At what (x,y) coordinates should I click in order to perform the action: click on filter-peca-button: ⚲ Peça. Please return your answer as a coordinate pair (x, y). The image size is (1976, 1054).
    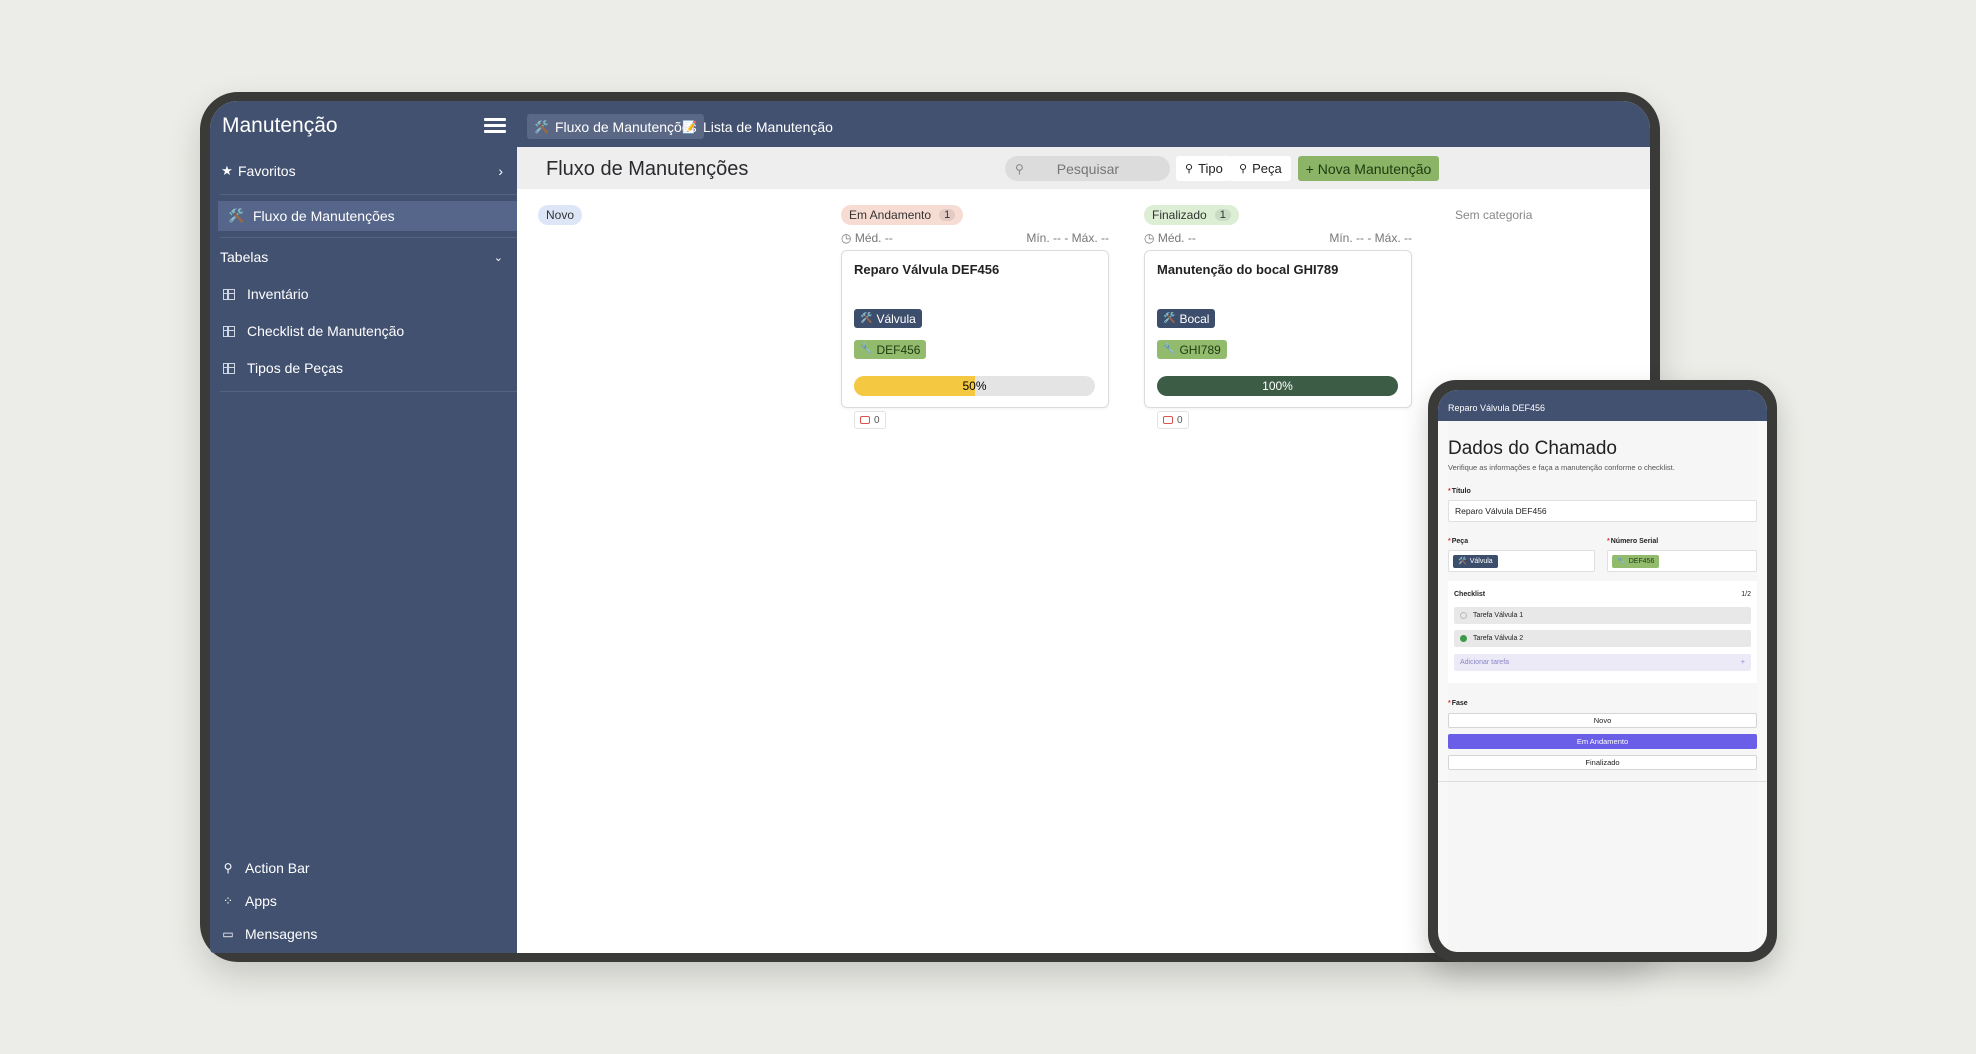
    Looking at the image, I should click on (1260, 168).